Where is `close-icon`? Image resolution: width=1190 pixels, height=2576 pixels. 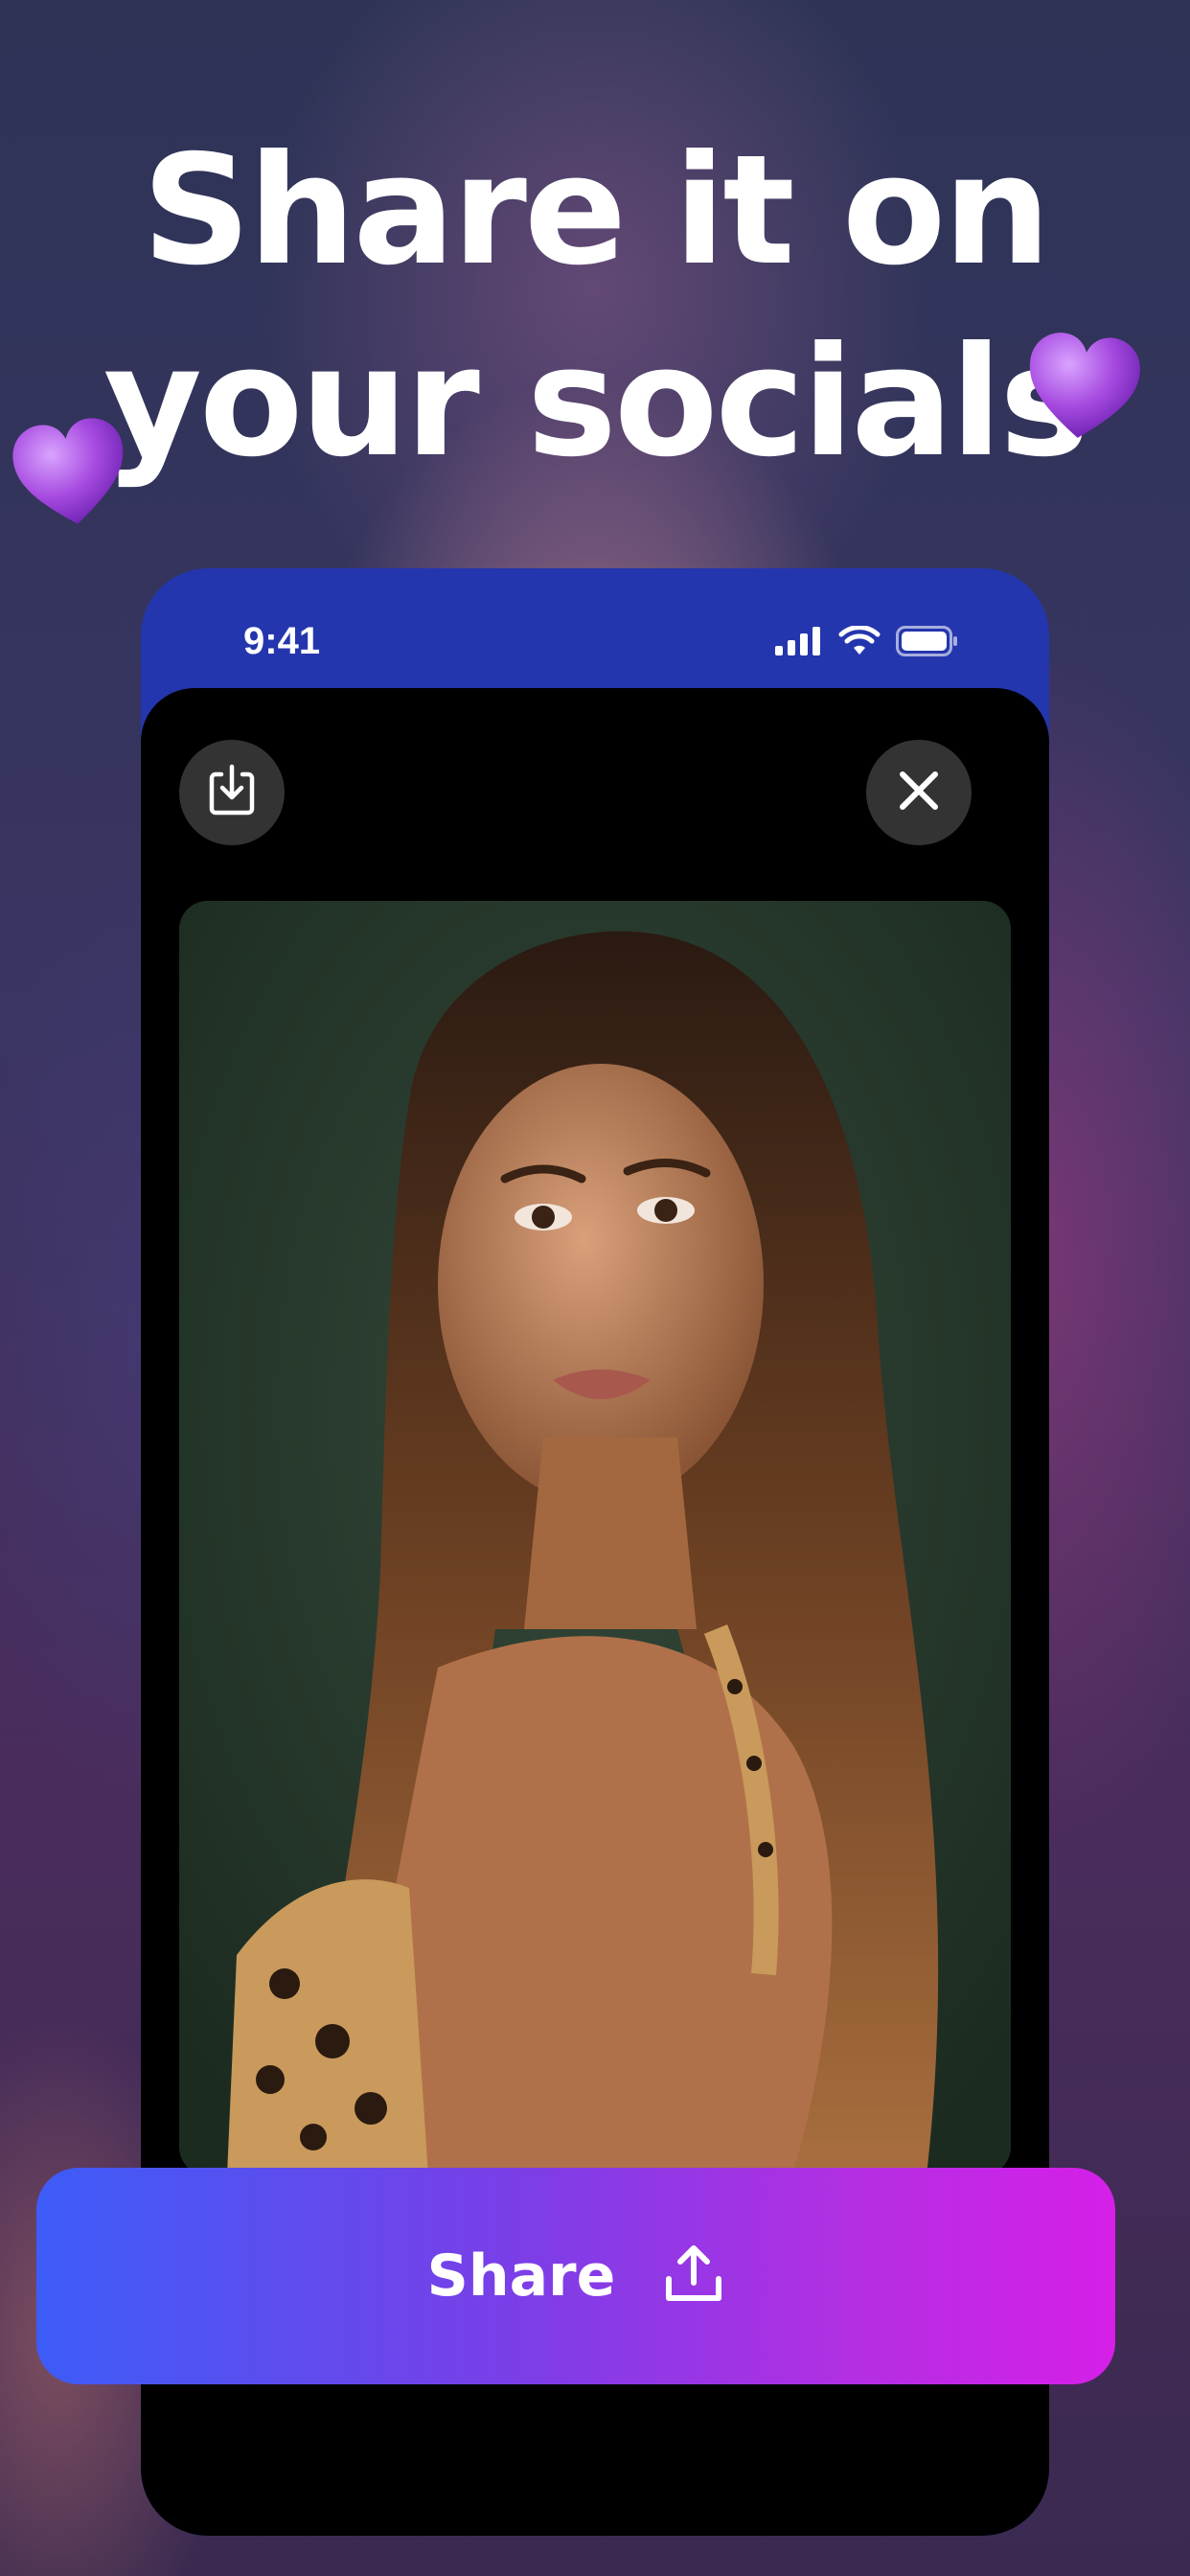 close-icon is located at coordinates (919, 792).